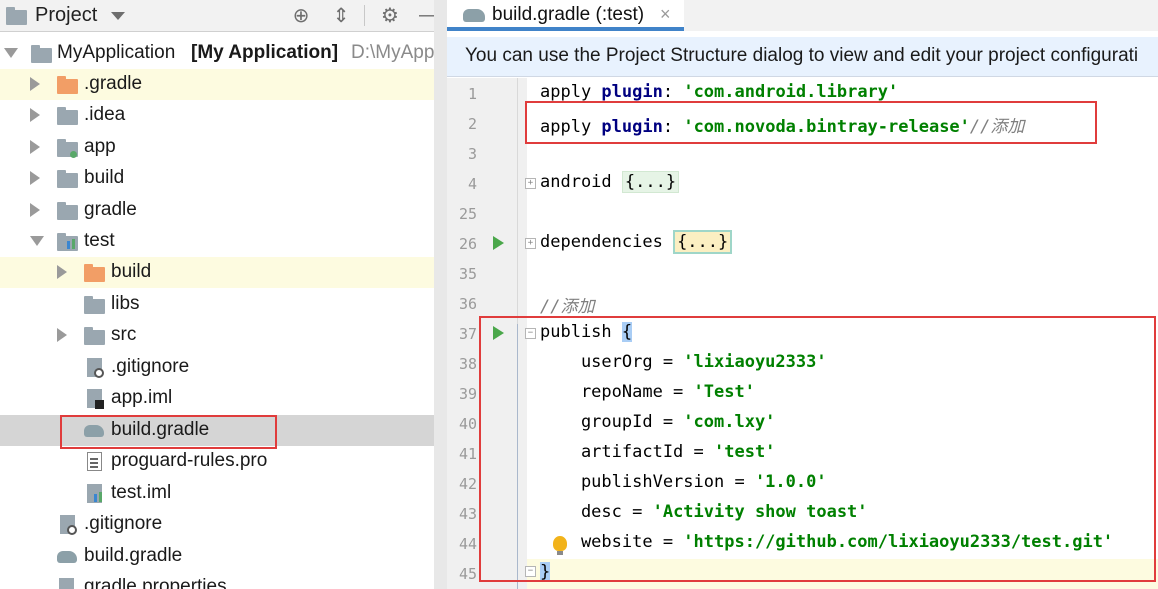 Image resolution: width=1158 pixels, height=589 pixels. What do you see at coordinates (665, 14) in the screenshot?
I see `close-tab-icon: ×` at bounding box center [665, 14].